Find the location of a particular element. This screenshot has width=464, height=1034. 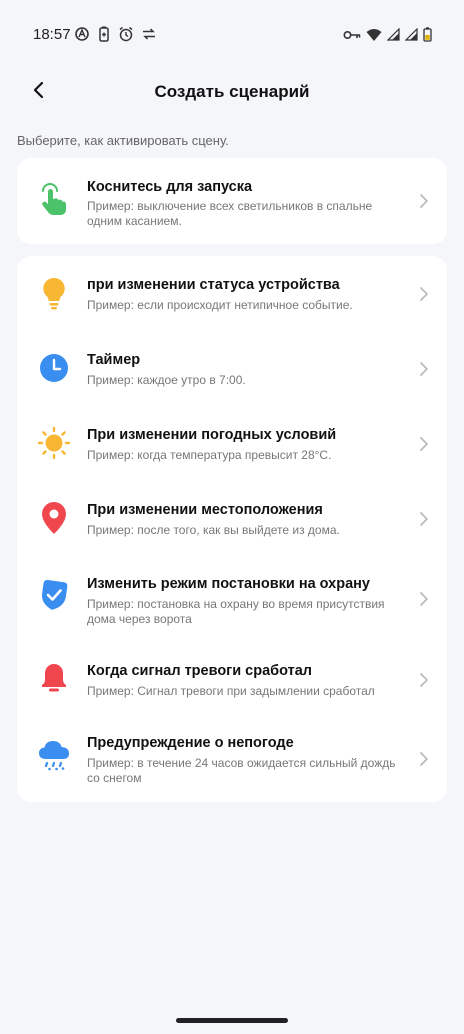

status-time: 18:57 is located at coordinates (52, 34).